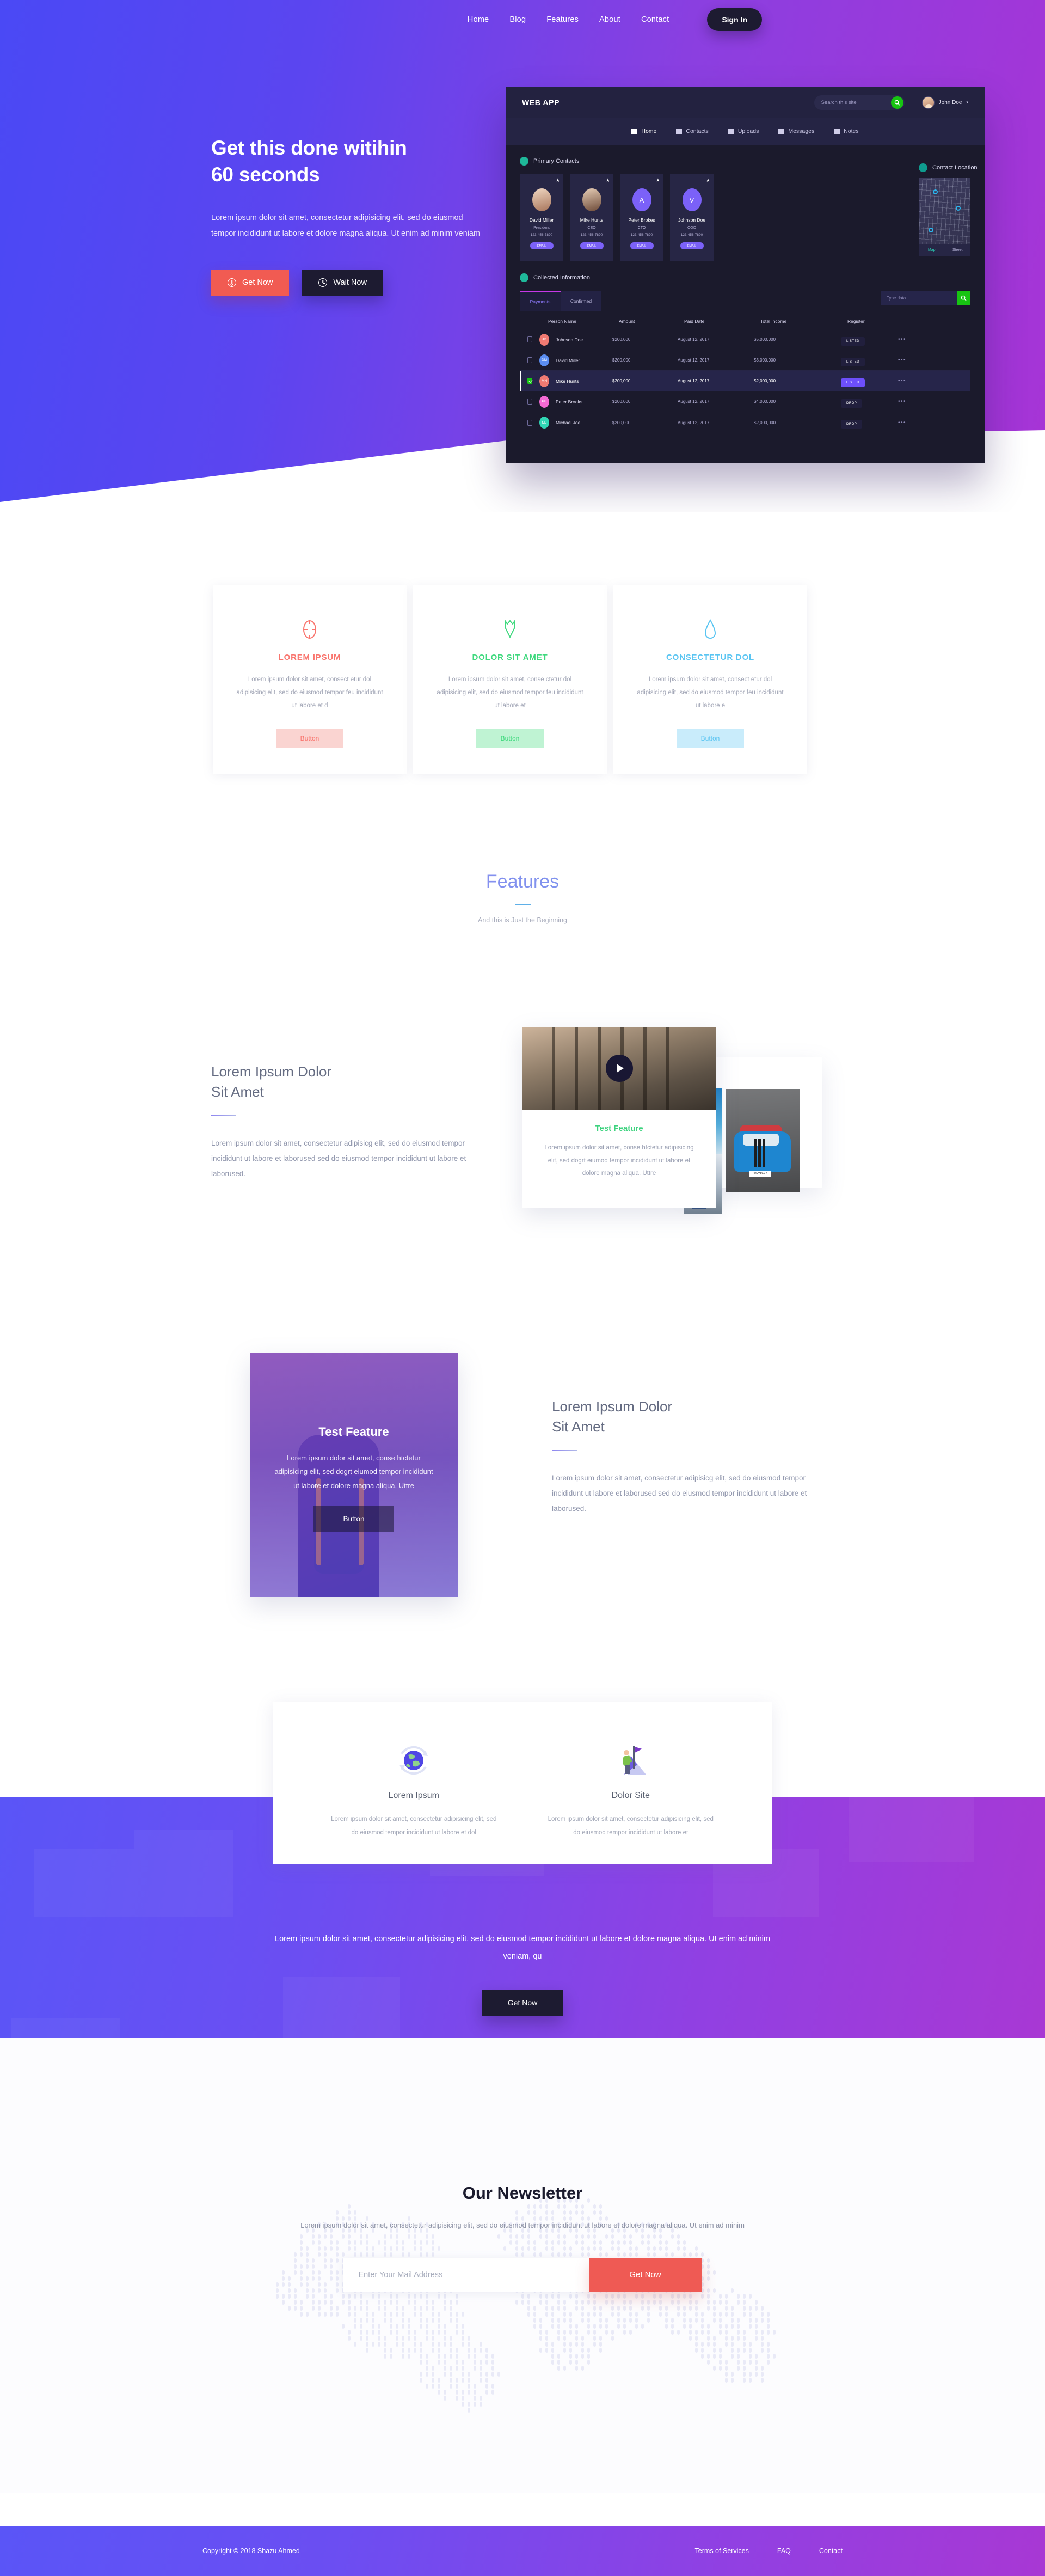  I want to click on footer-link-terms: Terms of Services, so click(722, 2551).